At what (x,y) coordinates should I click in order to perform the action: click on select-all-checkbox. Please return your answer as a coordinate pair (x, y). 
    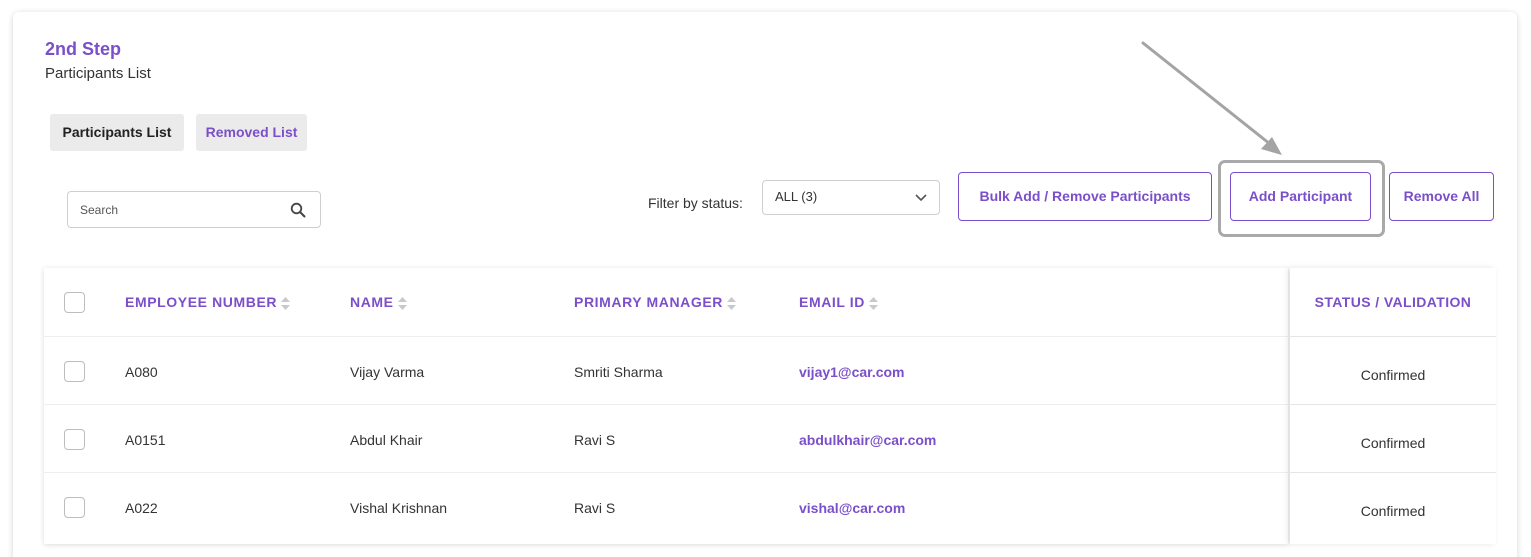
    Looking at the image, I should click on (74, 302).